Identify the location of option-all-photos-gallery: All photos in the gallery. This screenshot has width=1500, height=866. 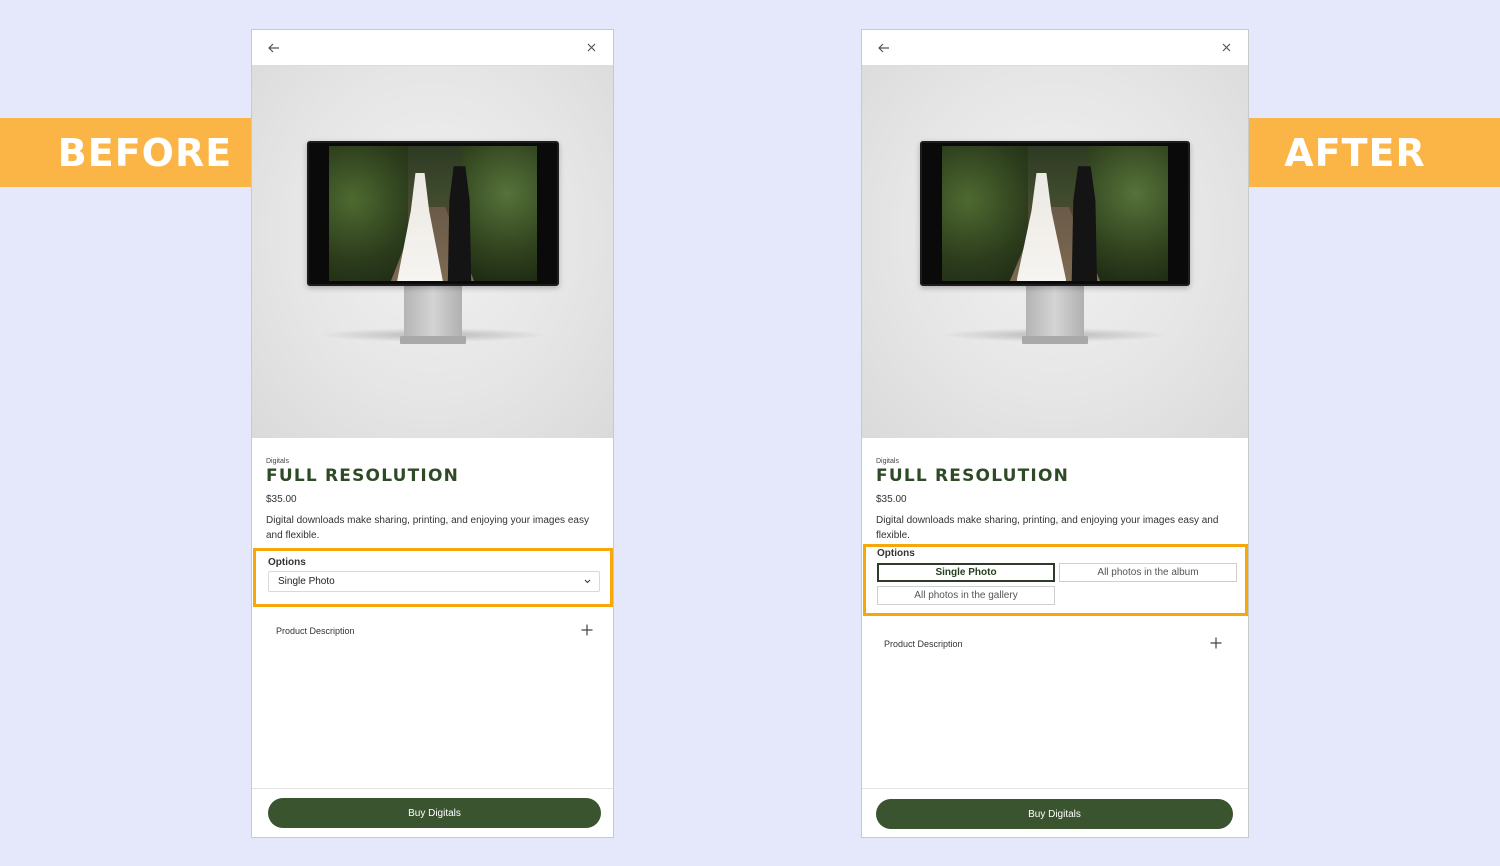
(966, 595).